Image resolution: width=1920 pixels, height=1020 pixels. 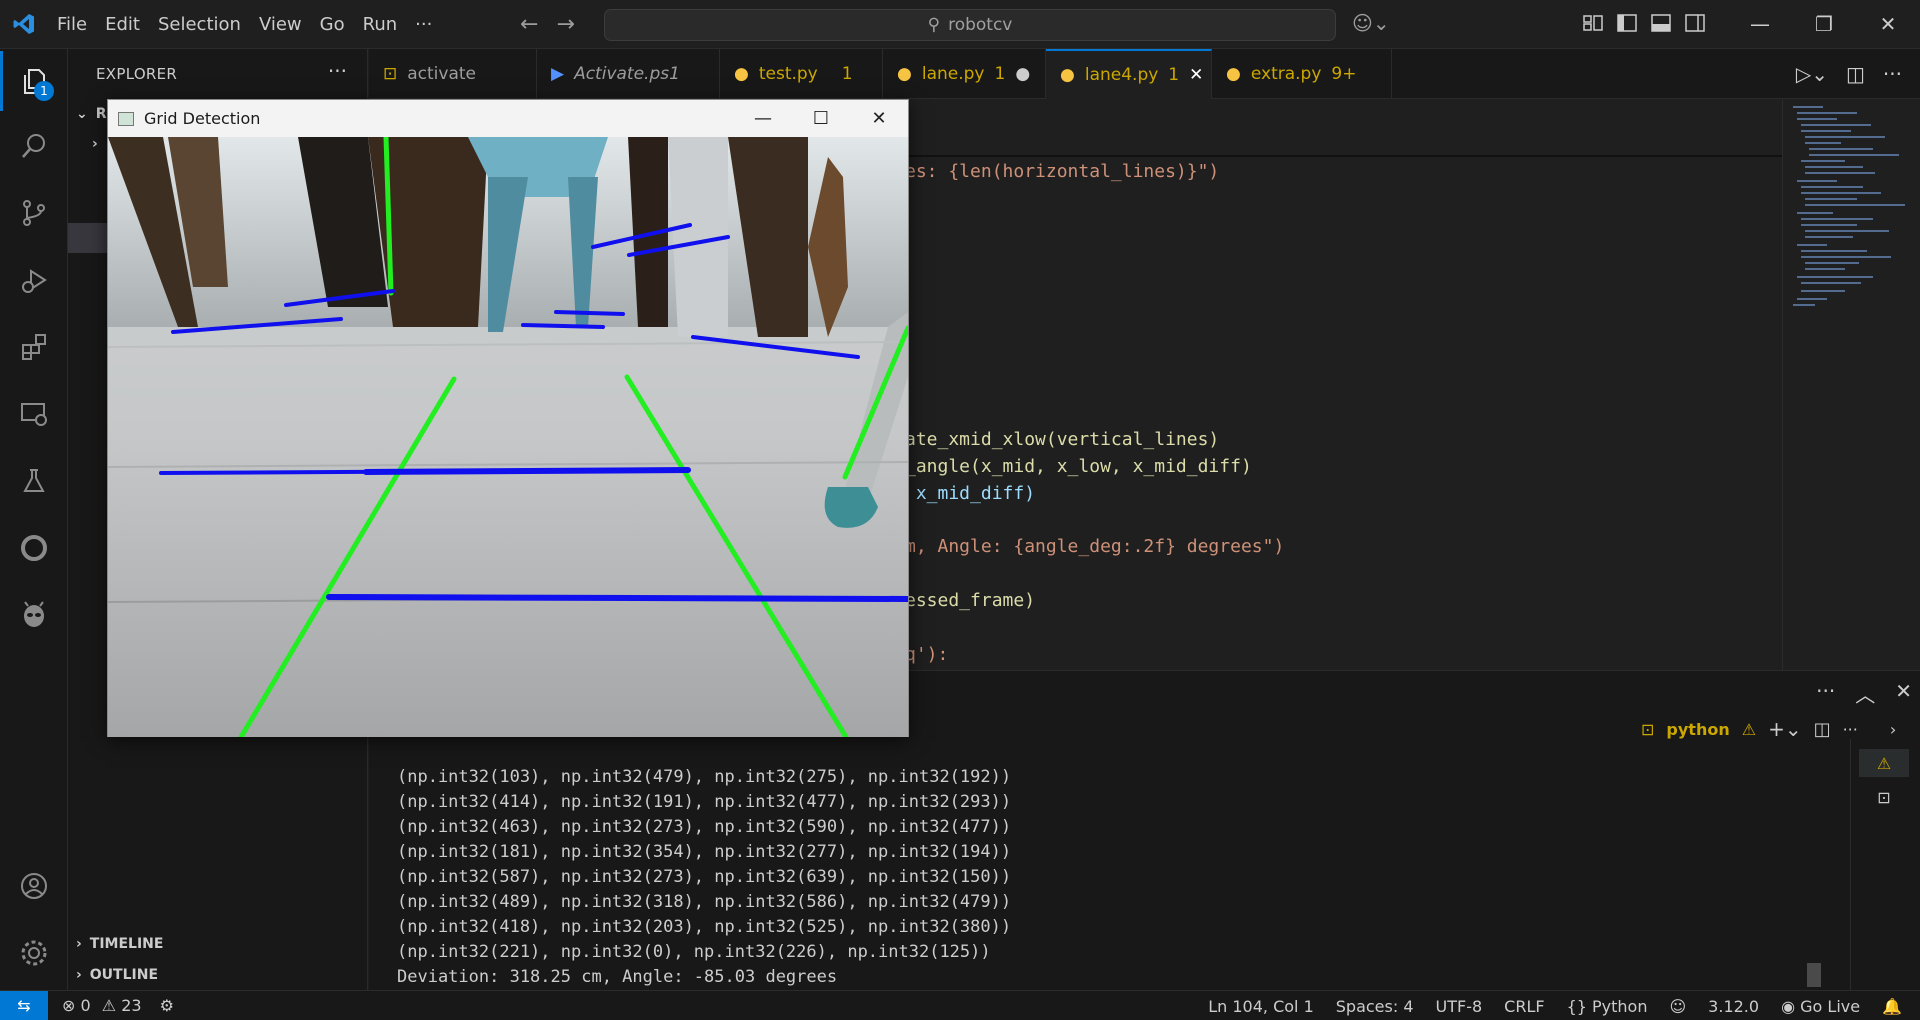 I want to click on folder-item: ›, so click(x=95, y=144).